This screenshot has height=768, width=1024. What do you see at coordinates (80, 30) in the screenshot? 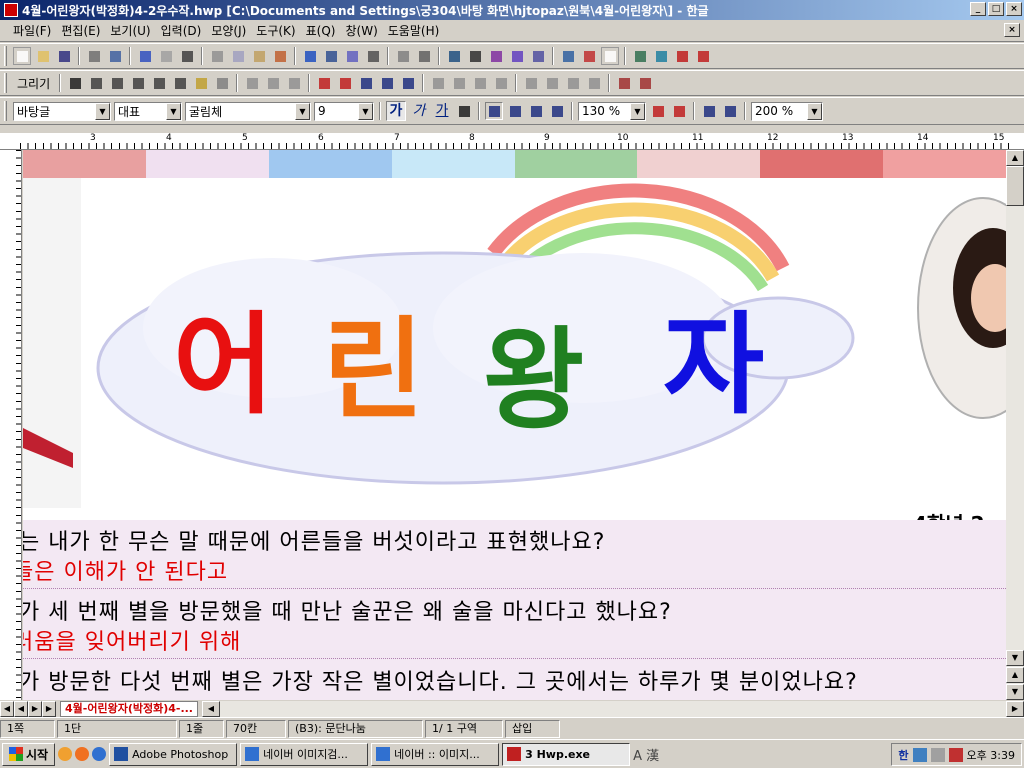
I see `menu-edit: 편집(E)` at bounding box center [80, 30].